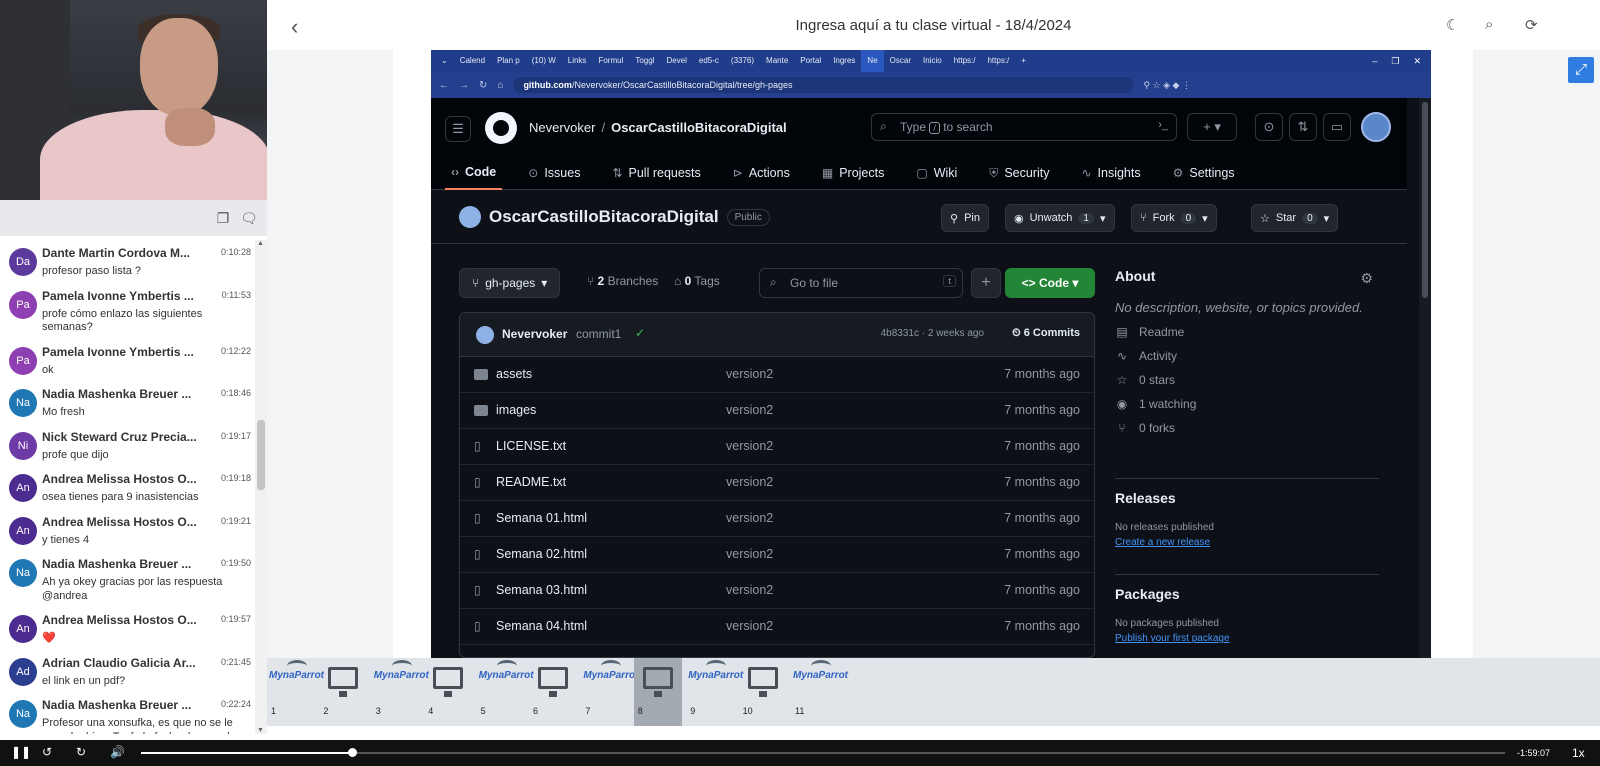  I want to click on slide-thumbnail: 6, so click(553, 692).